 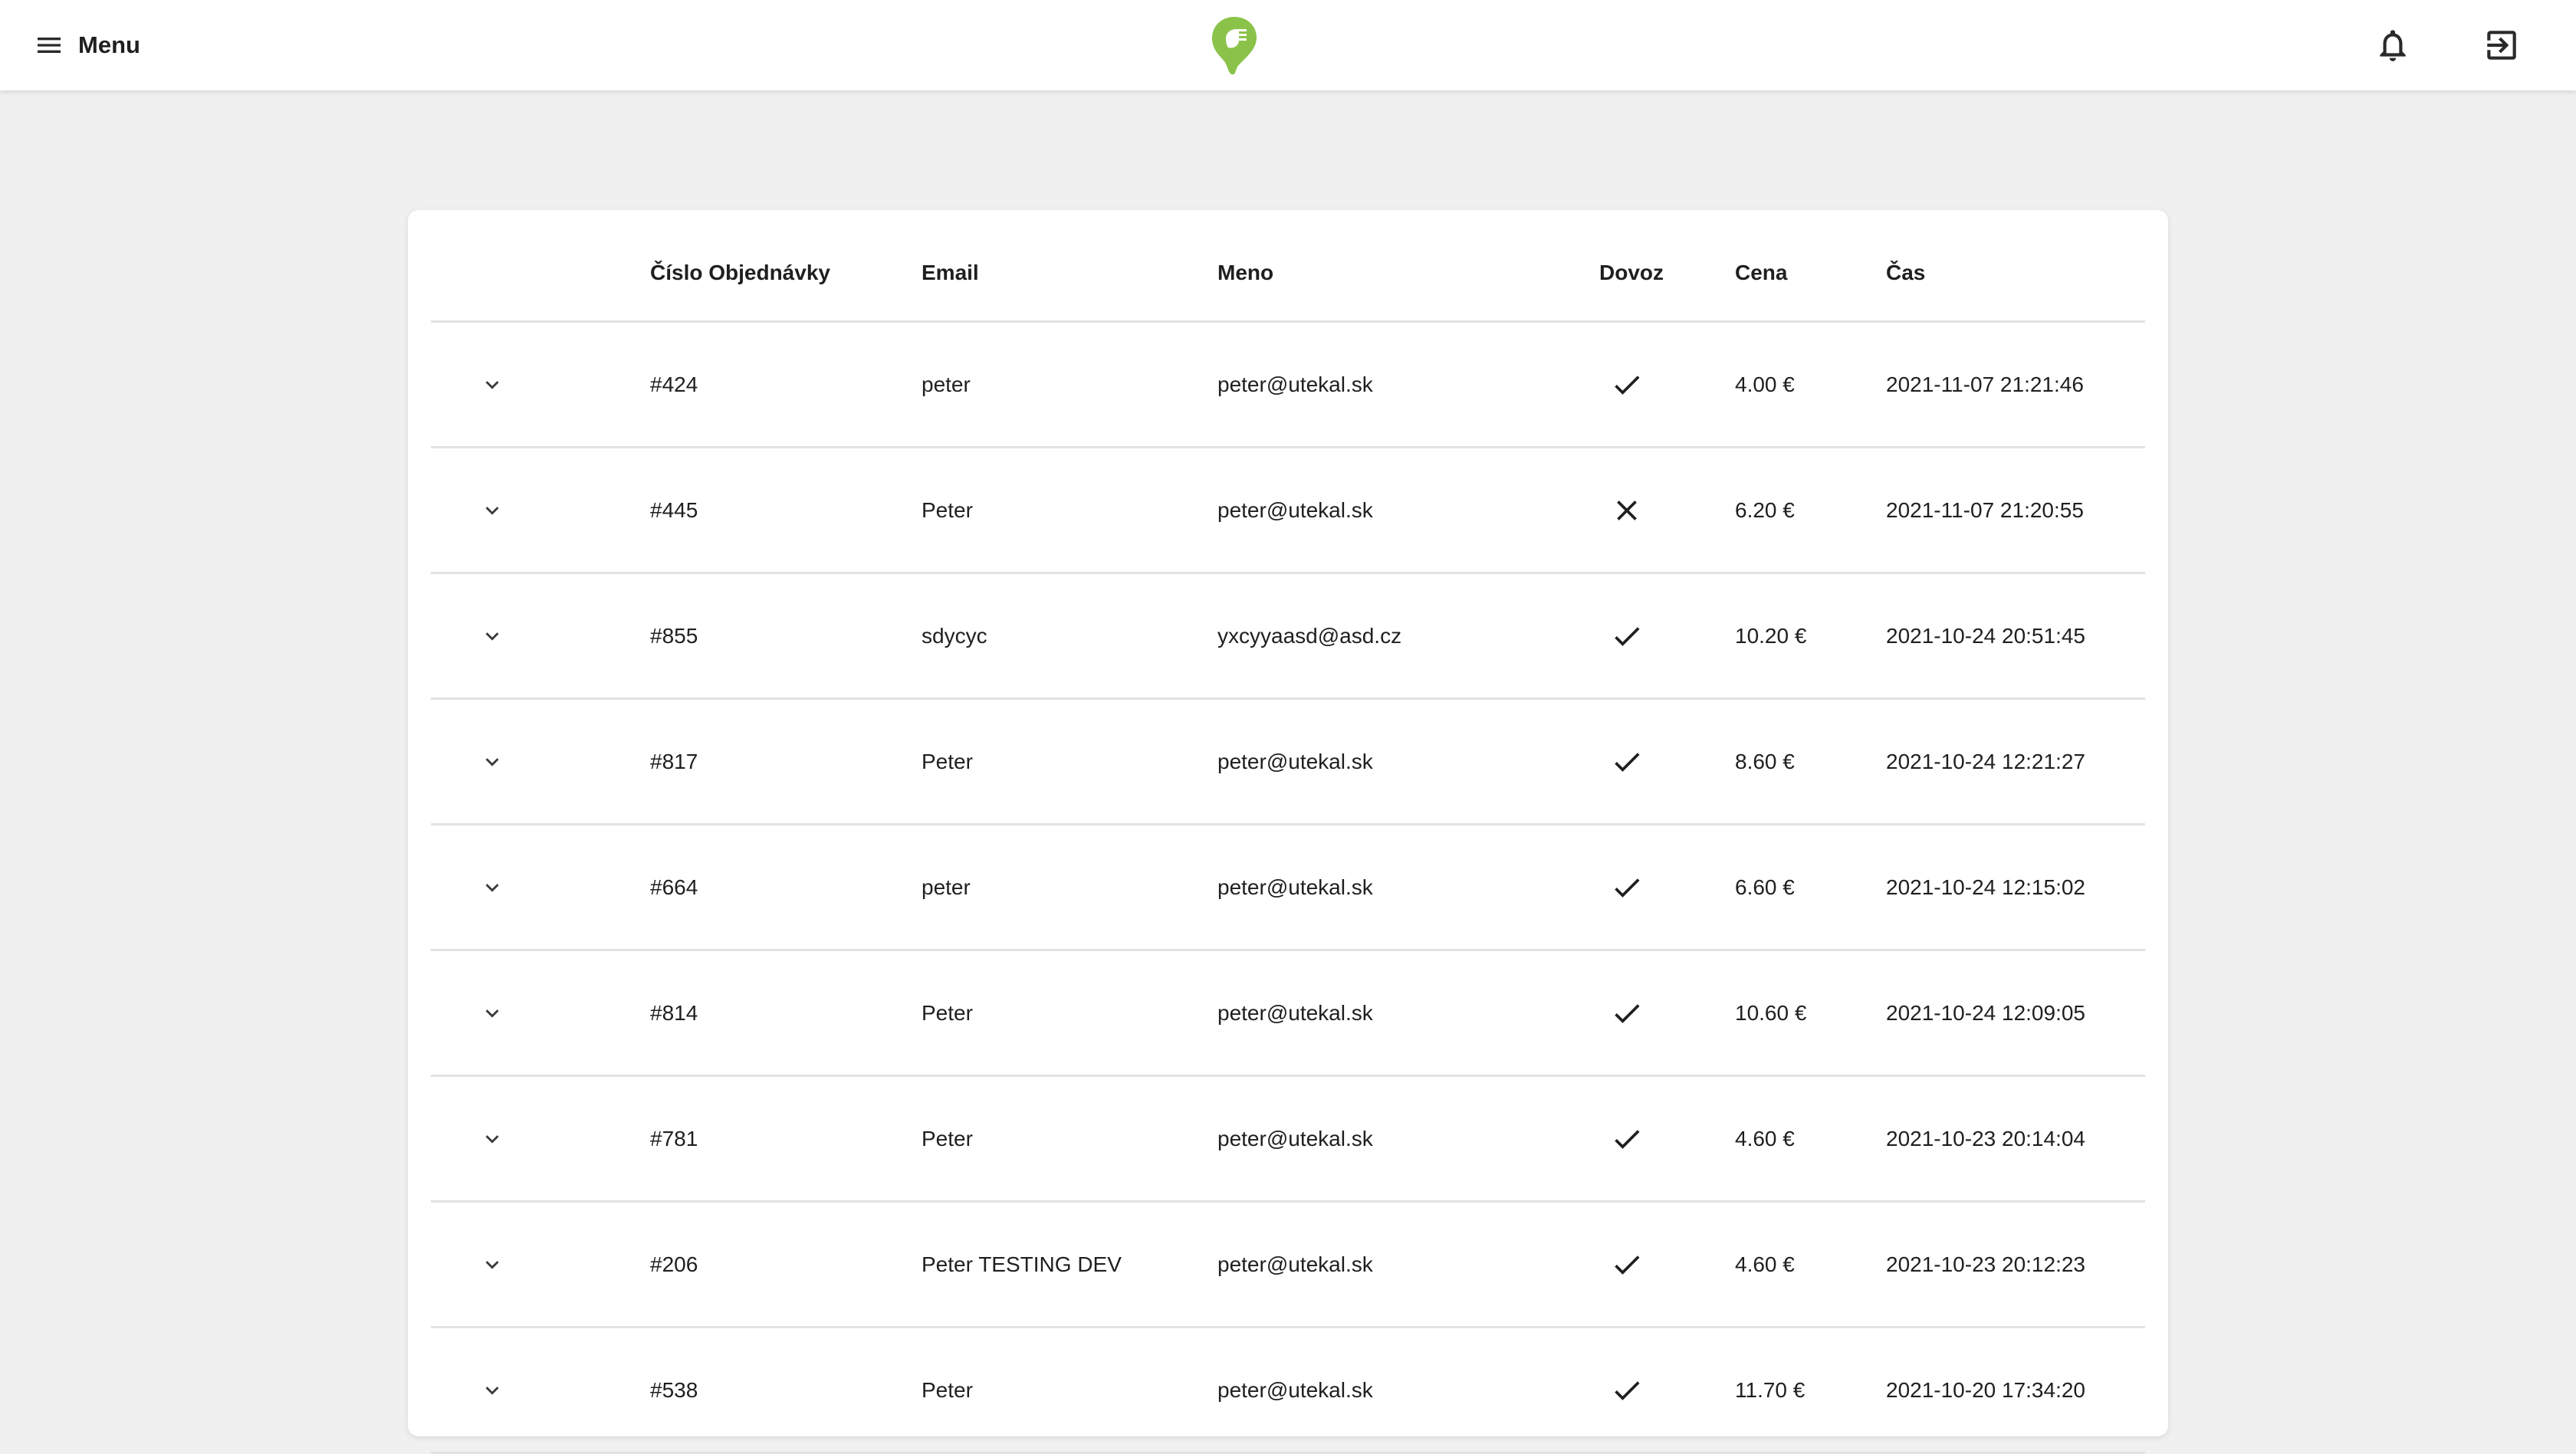 I want to click on time-cell: 2021-11-07 21:20:55, so click(x=1985, y=509).